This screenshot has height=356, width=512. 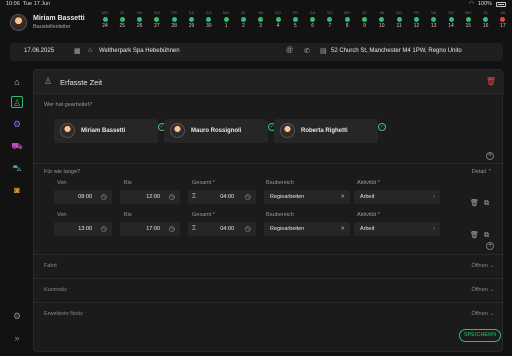 I want to click on who-label: Wer hat gearbeitet?, so click(x=68, y=105).